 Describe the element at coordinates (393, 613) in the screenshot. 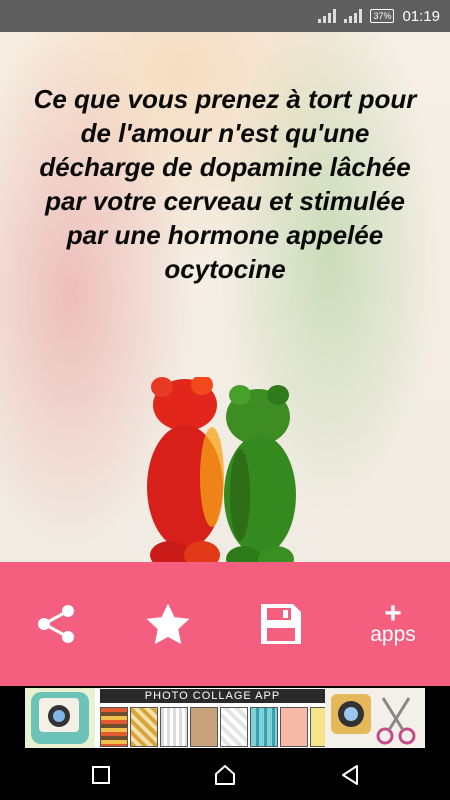

I see `plus-icon: +` at that location.